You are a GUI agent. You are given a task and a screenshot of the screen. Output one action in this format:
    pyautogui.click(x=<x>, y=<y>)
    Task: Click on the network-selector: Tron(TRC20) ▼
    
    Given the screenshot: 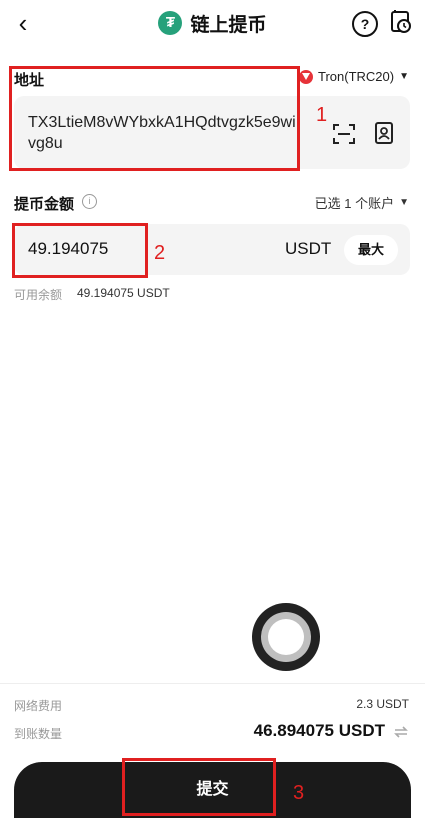 What is the action you would take?
    pyautogui.click(x=354, y=76)
    